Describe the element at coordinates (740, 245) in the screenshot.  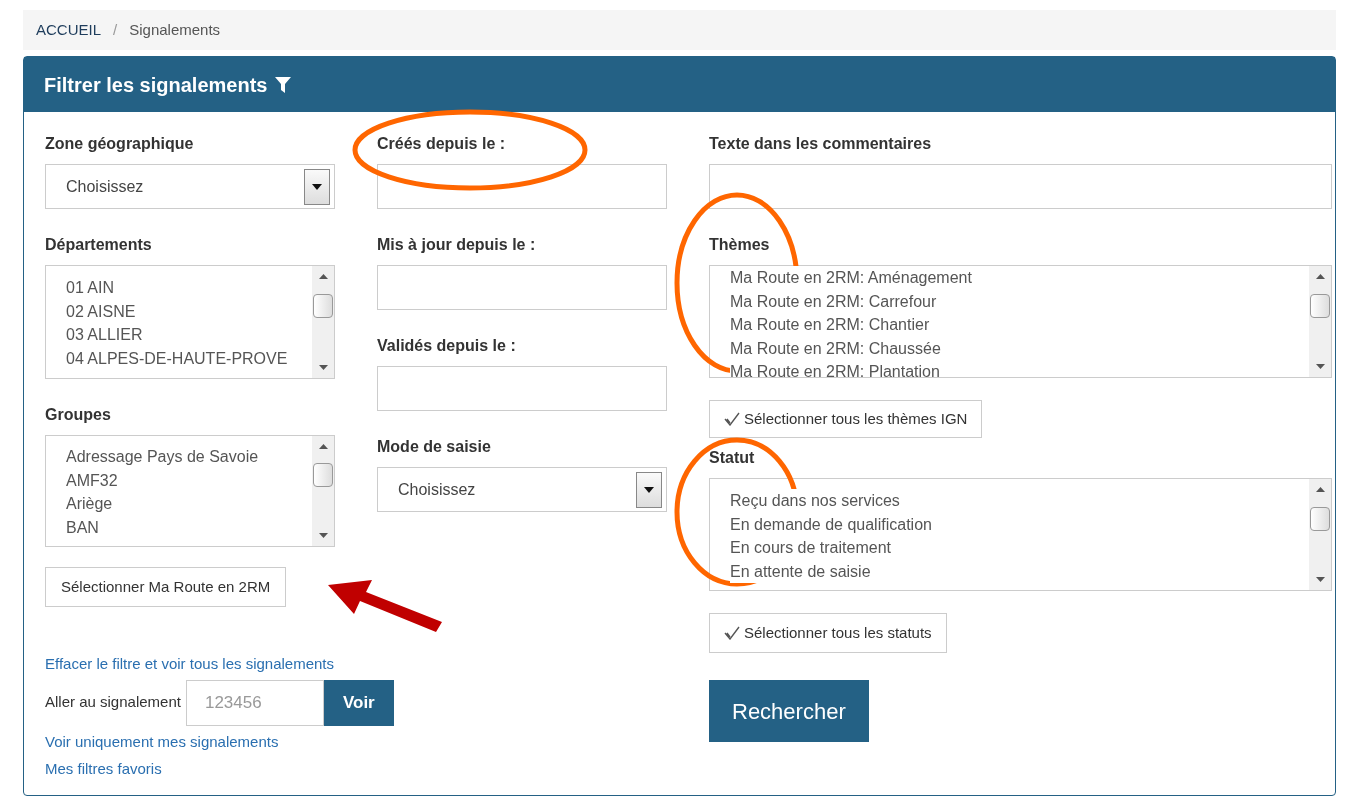
I see `field-label: Thèmes` at that location.